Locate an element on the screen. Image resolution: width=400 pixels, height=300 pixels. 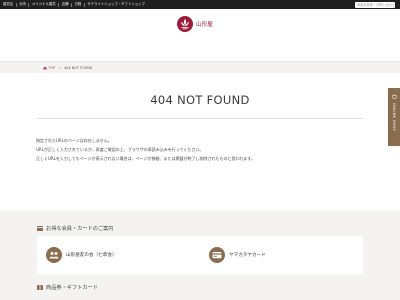
breadcrumb-home-link: TOP is located at coordinates (52, 68).